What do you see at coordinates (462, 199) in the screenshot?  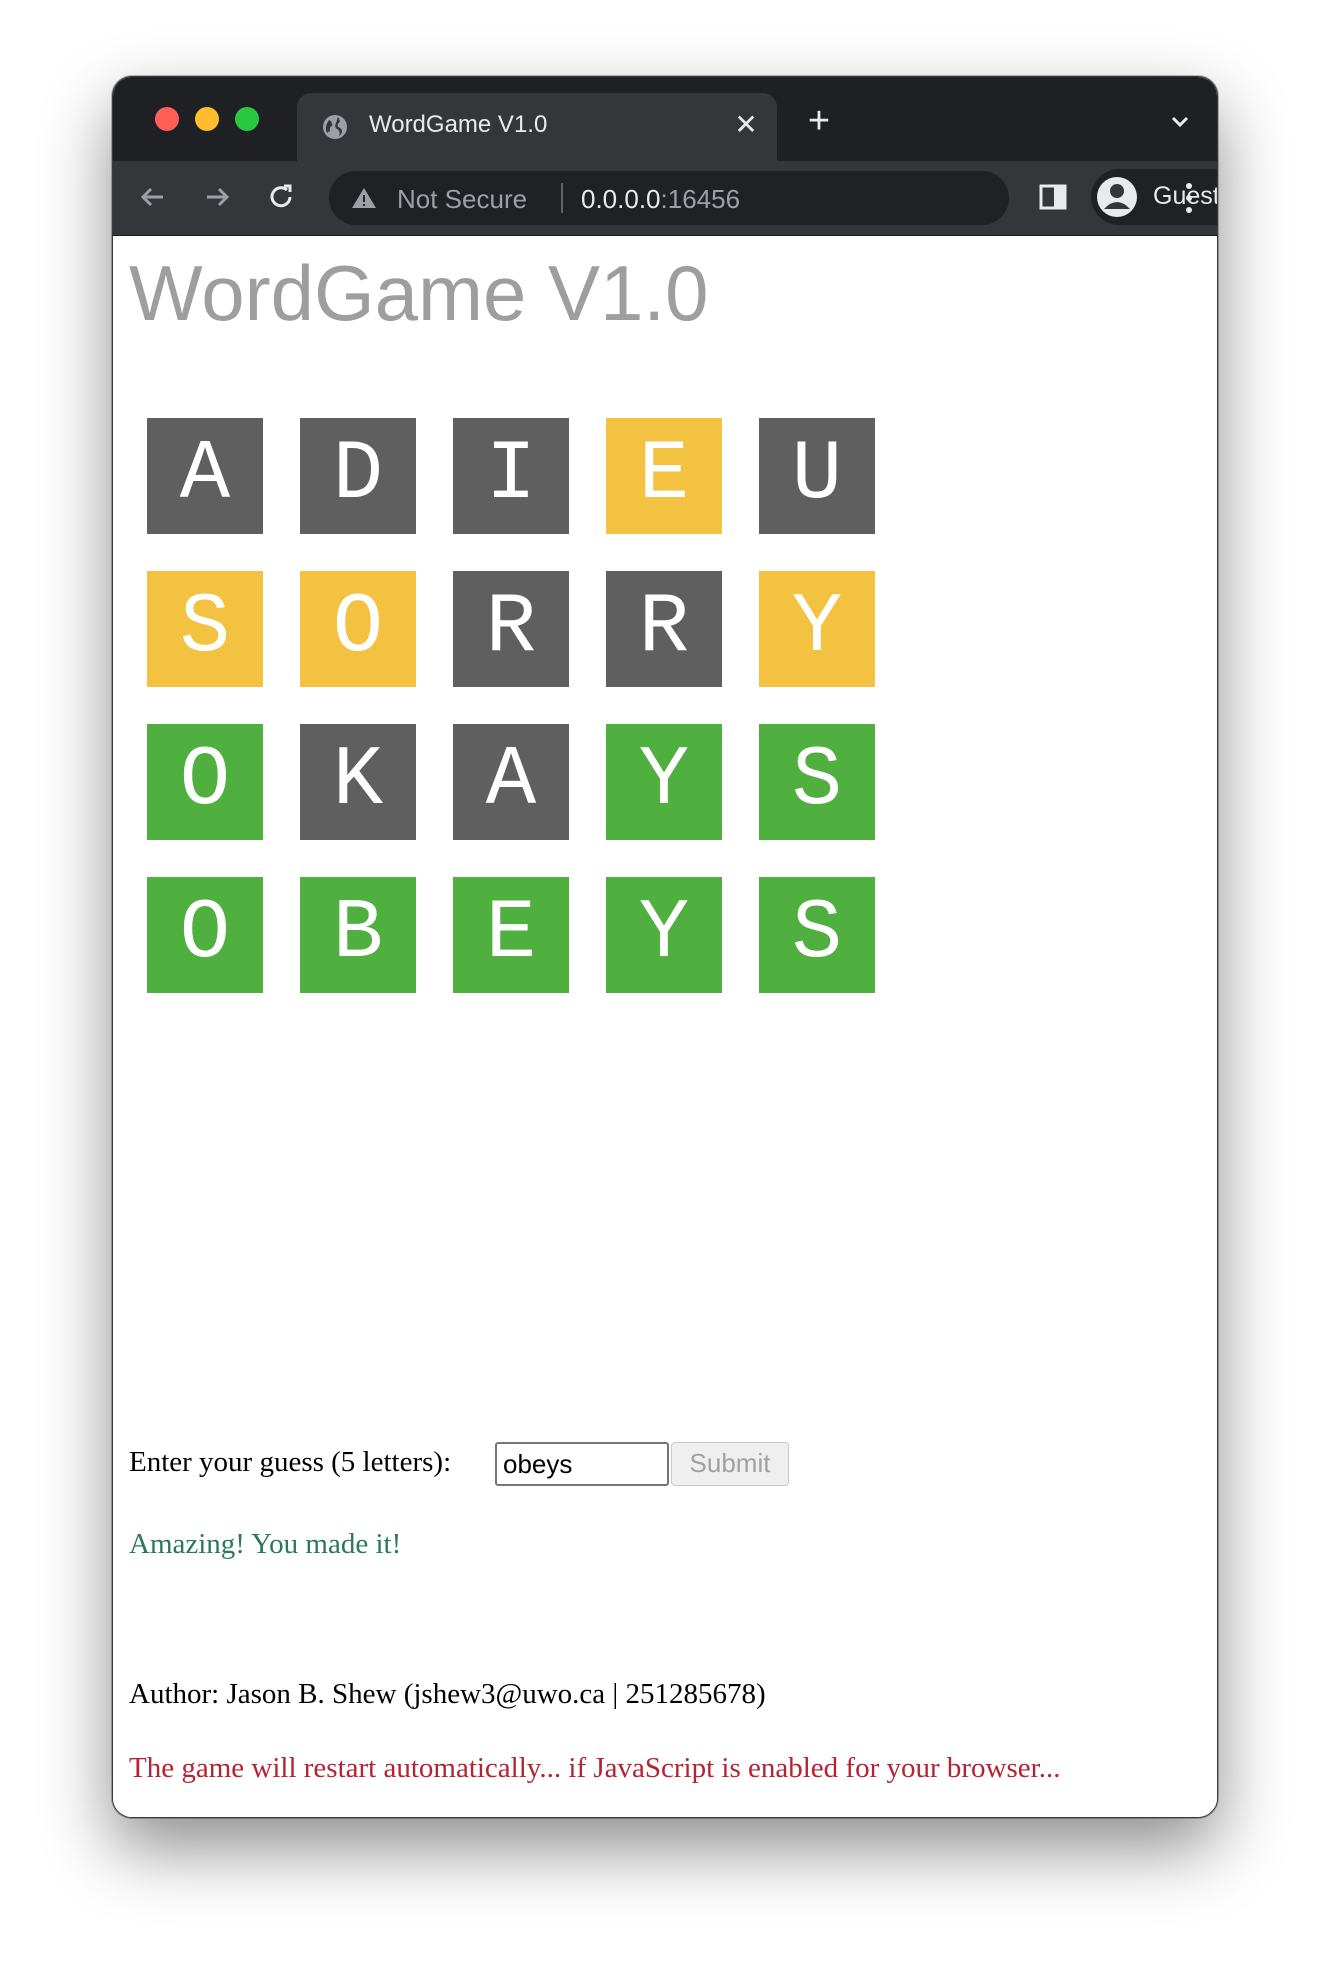 I see `security-label: Not Secure` at bounding box center [462, 199].